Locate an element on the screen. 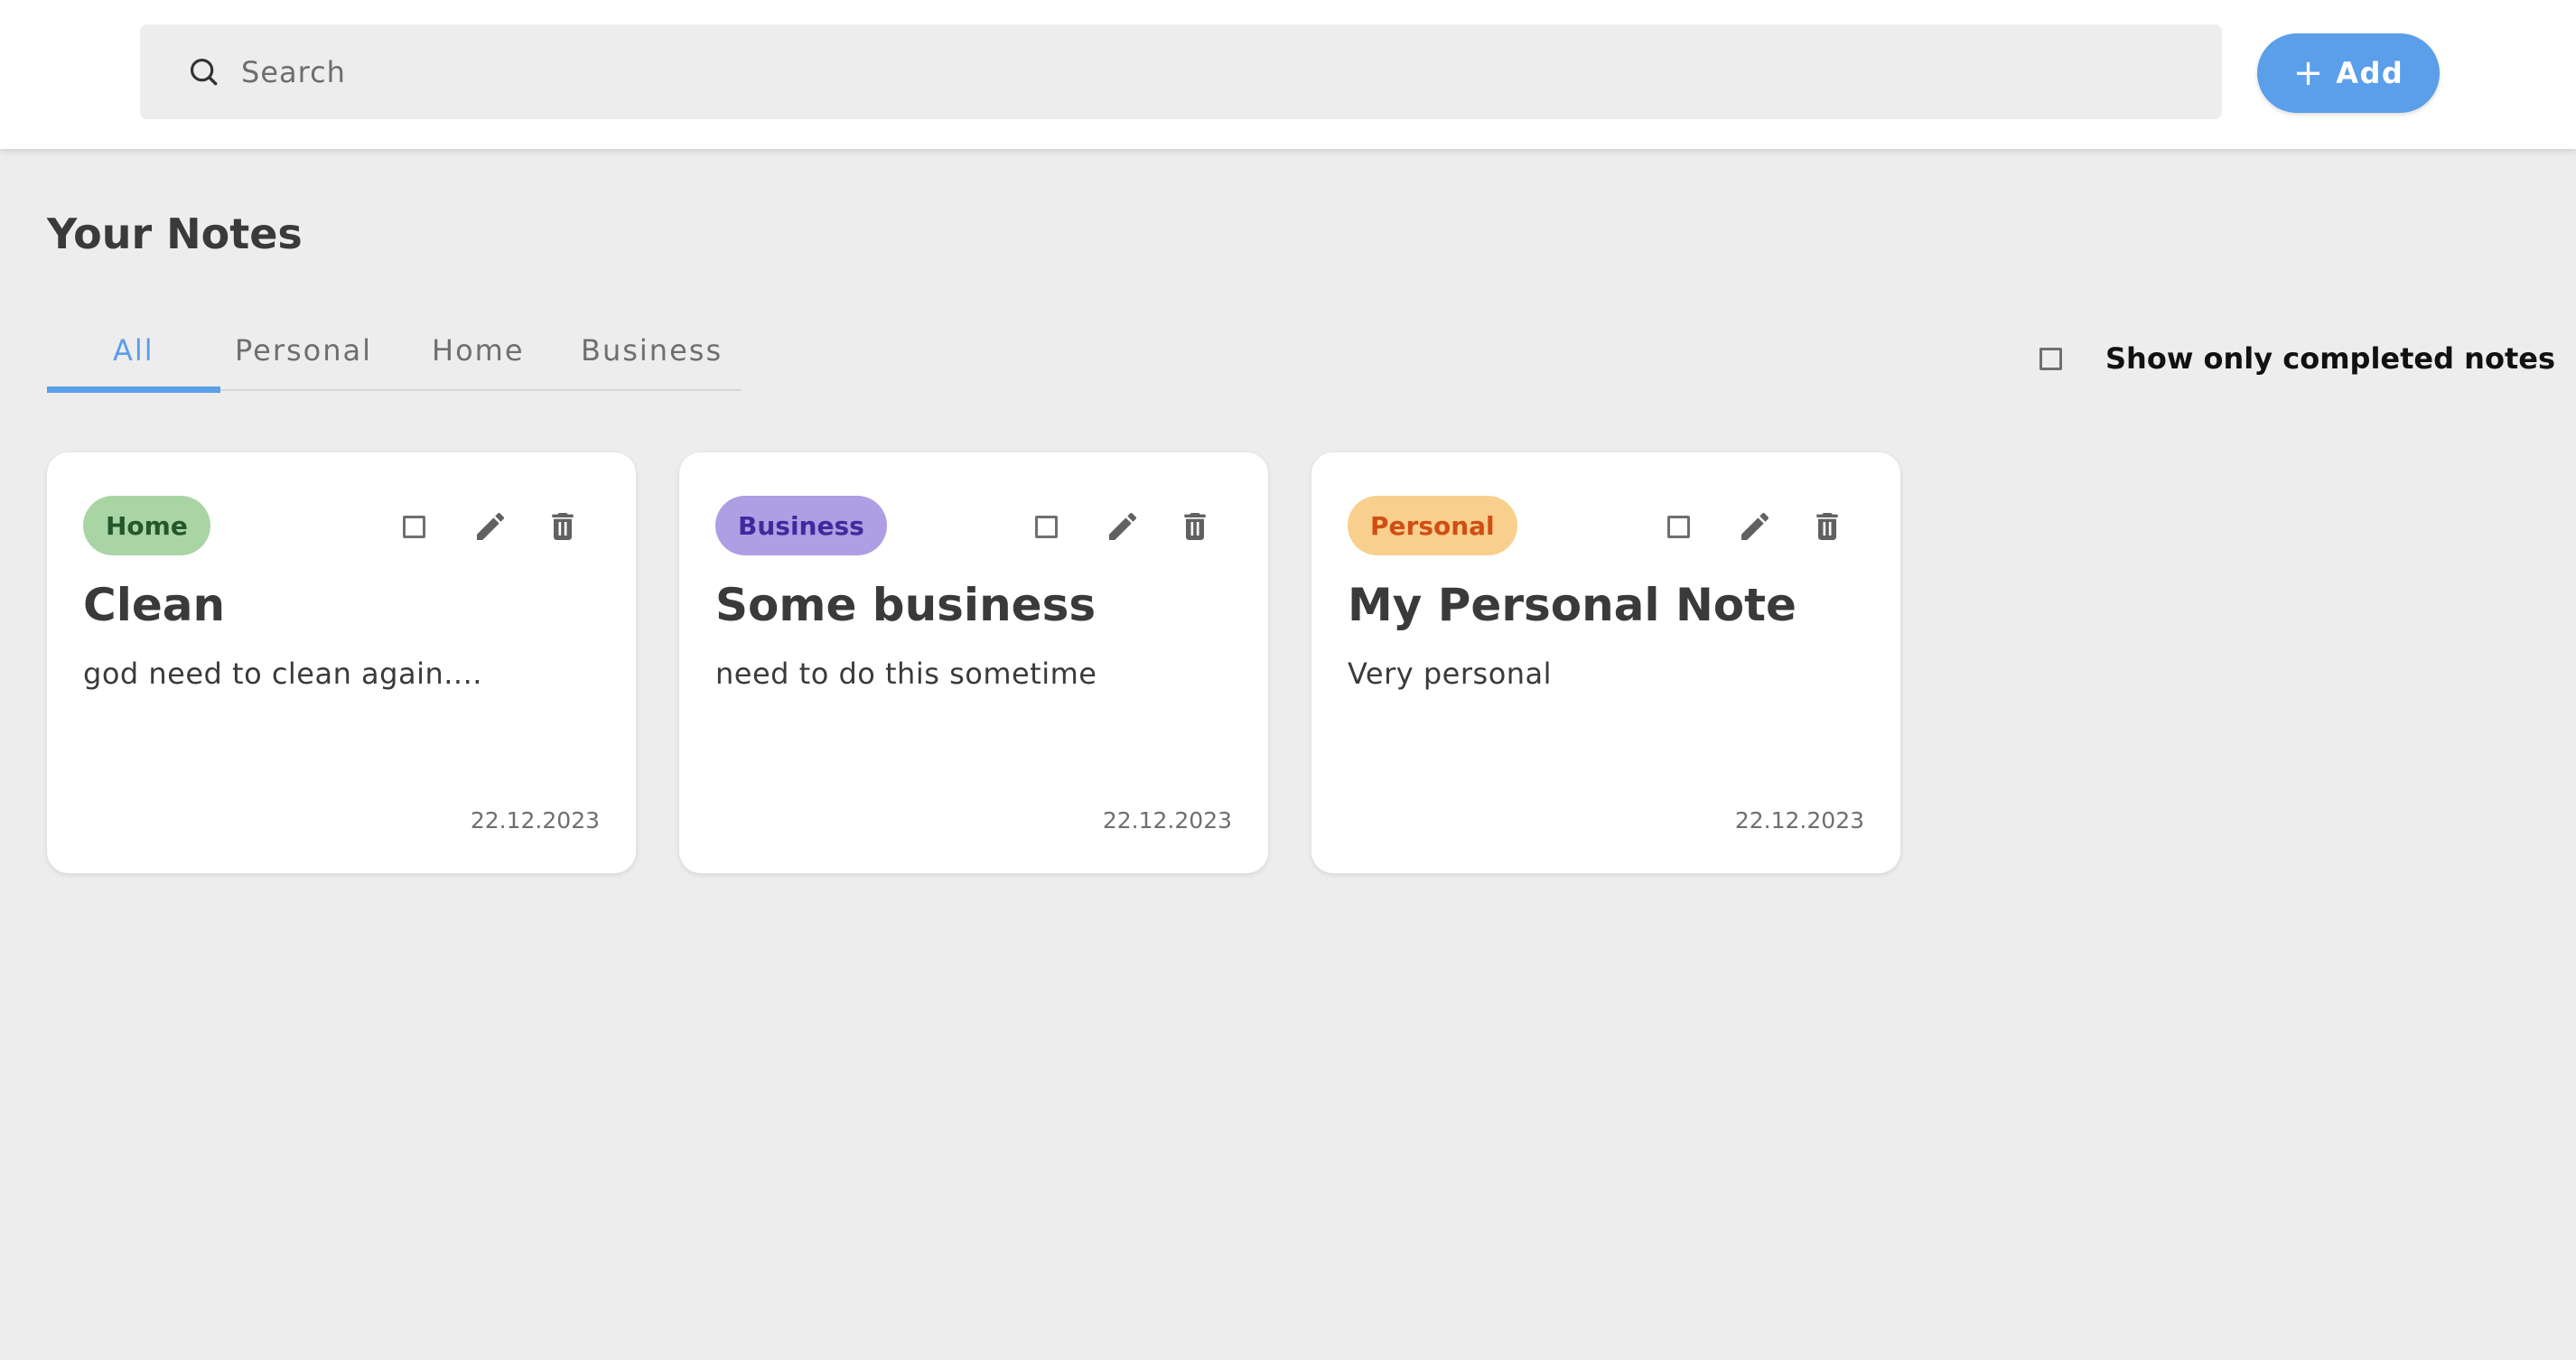  add-note-button: + Add is located at coordinates (2348, 73).